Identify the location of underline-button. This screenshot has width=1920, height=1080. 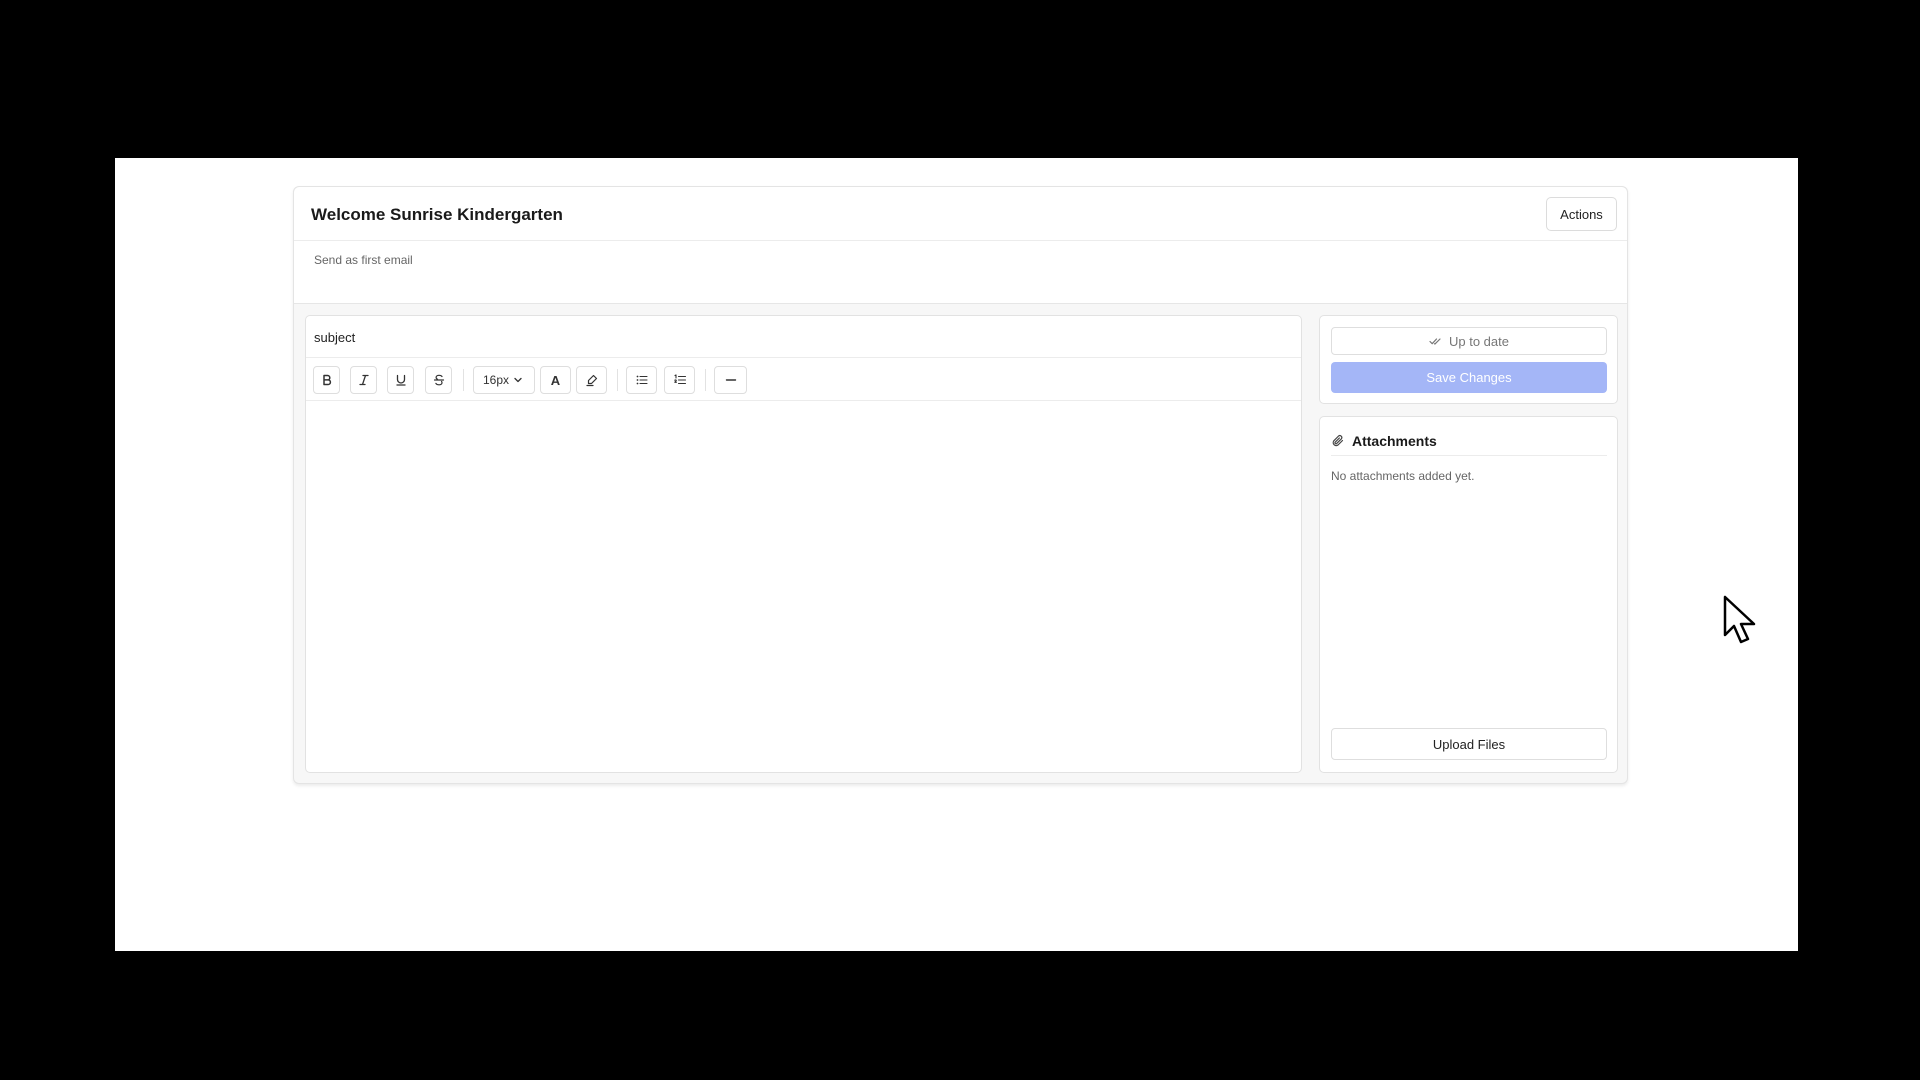
(400, 380).